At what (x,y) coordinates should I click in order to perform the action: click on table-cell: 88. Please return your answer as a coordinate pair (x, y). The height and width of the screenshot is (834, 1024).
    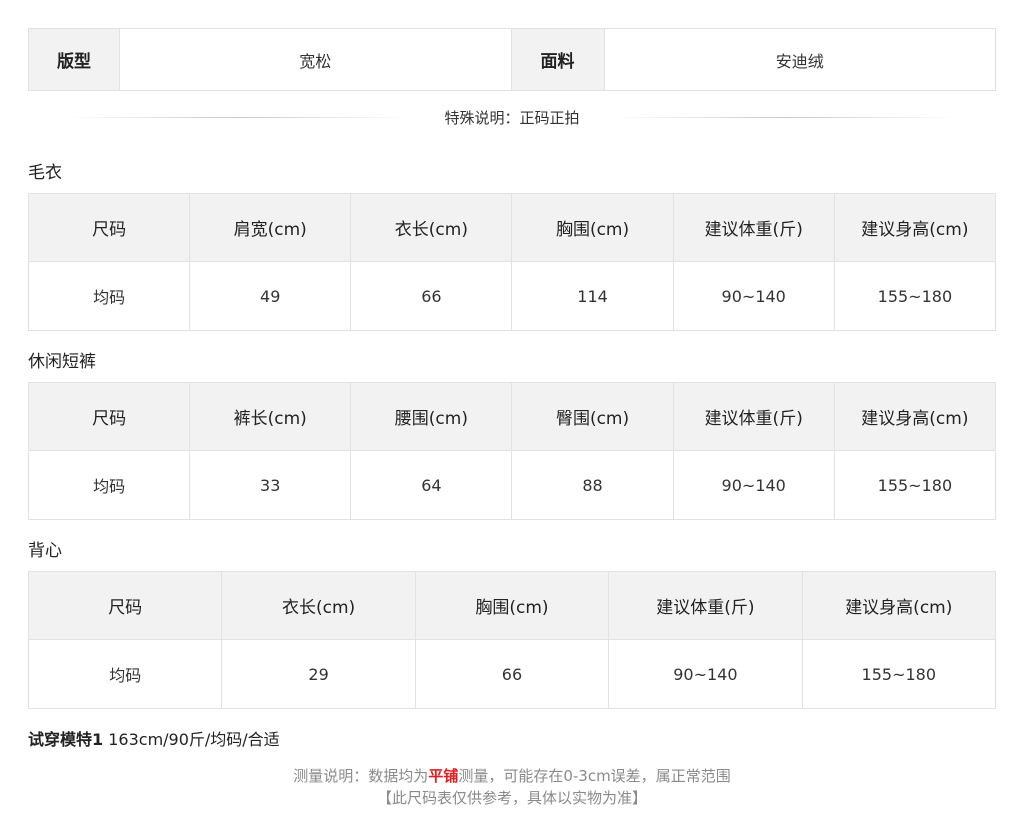
    Looking at the image, I should click on (592, 485).